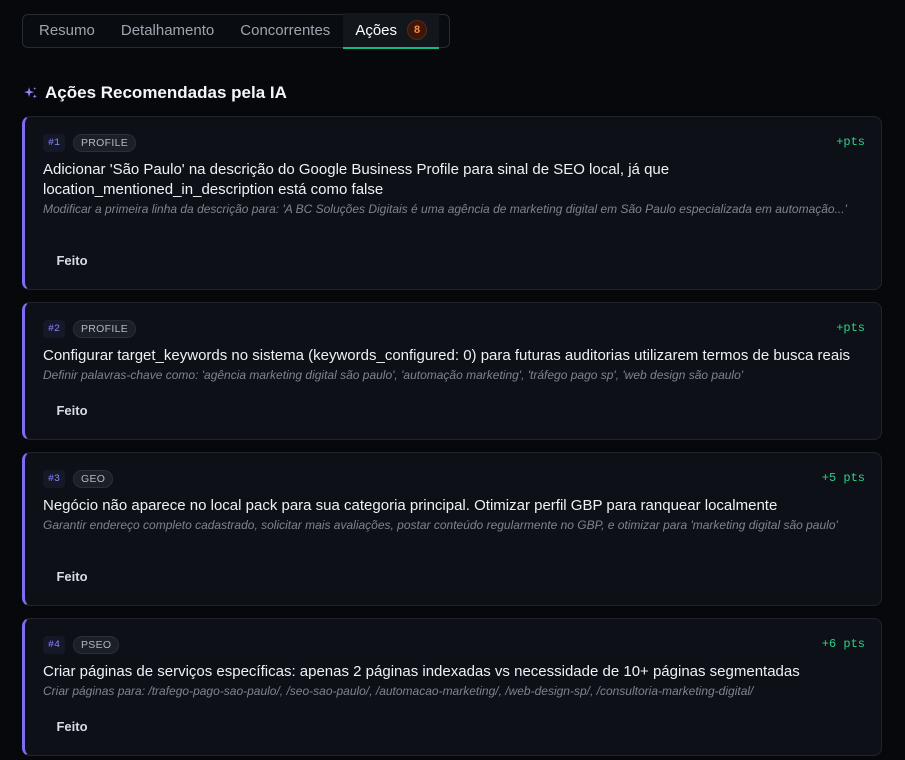 The height and width of the screenshot is (760, 905). I want to click on action-points: +6 pts, so click(843, 644).